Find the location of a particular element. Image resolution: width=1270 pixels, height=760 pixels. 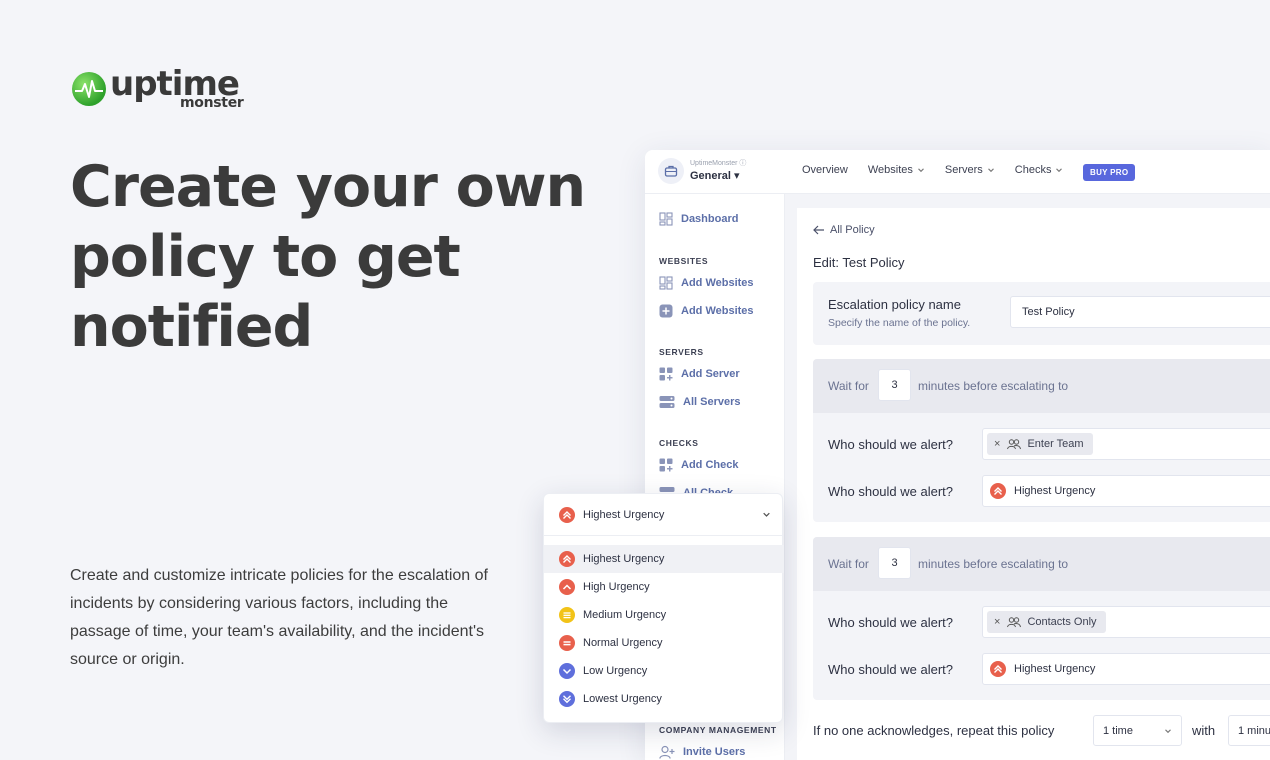

alert-target-select: × Contacts Only is located at coordinates (1126, 622).